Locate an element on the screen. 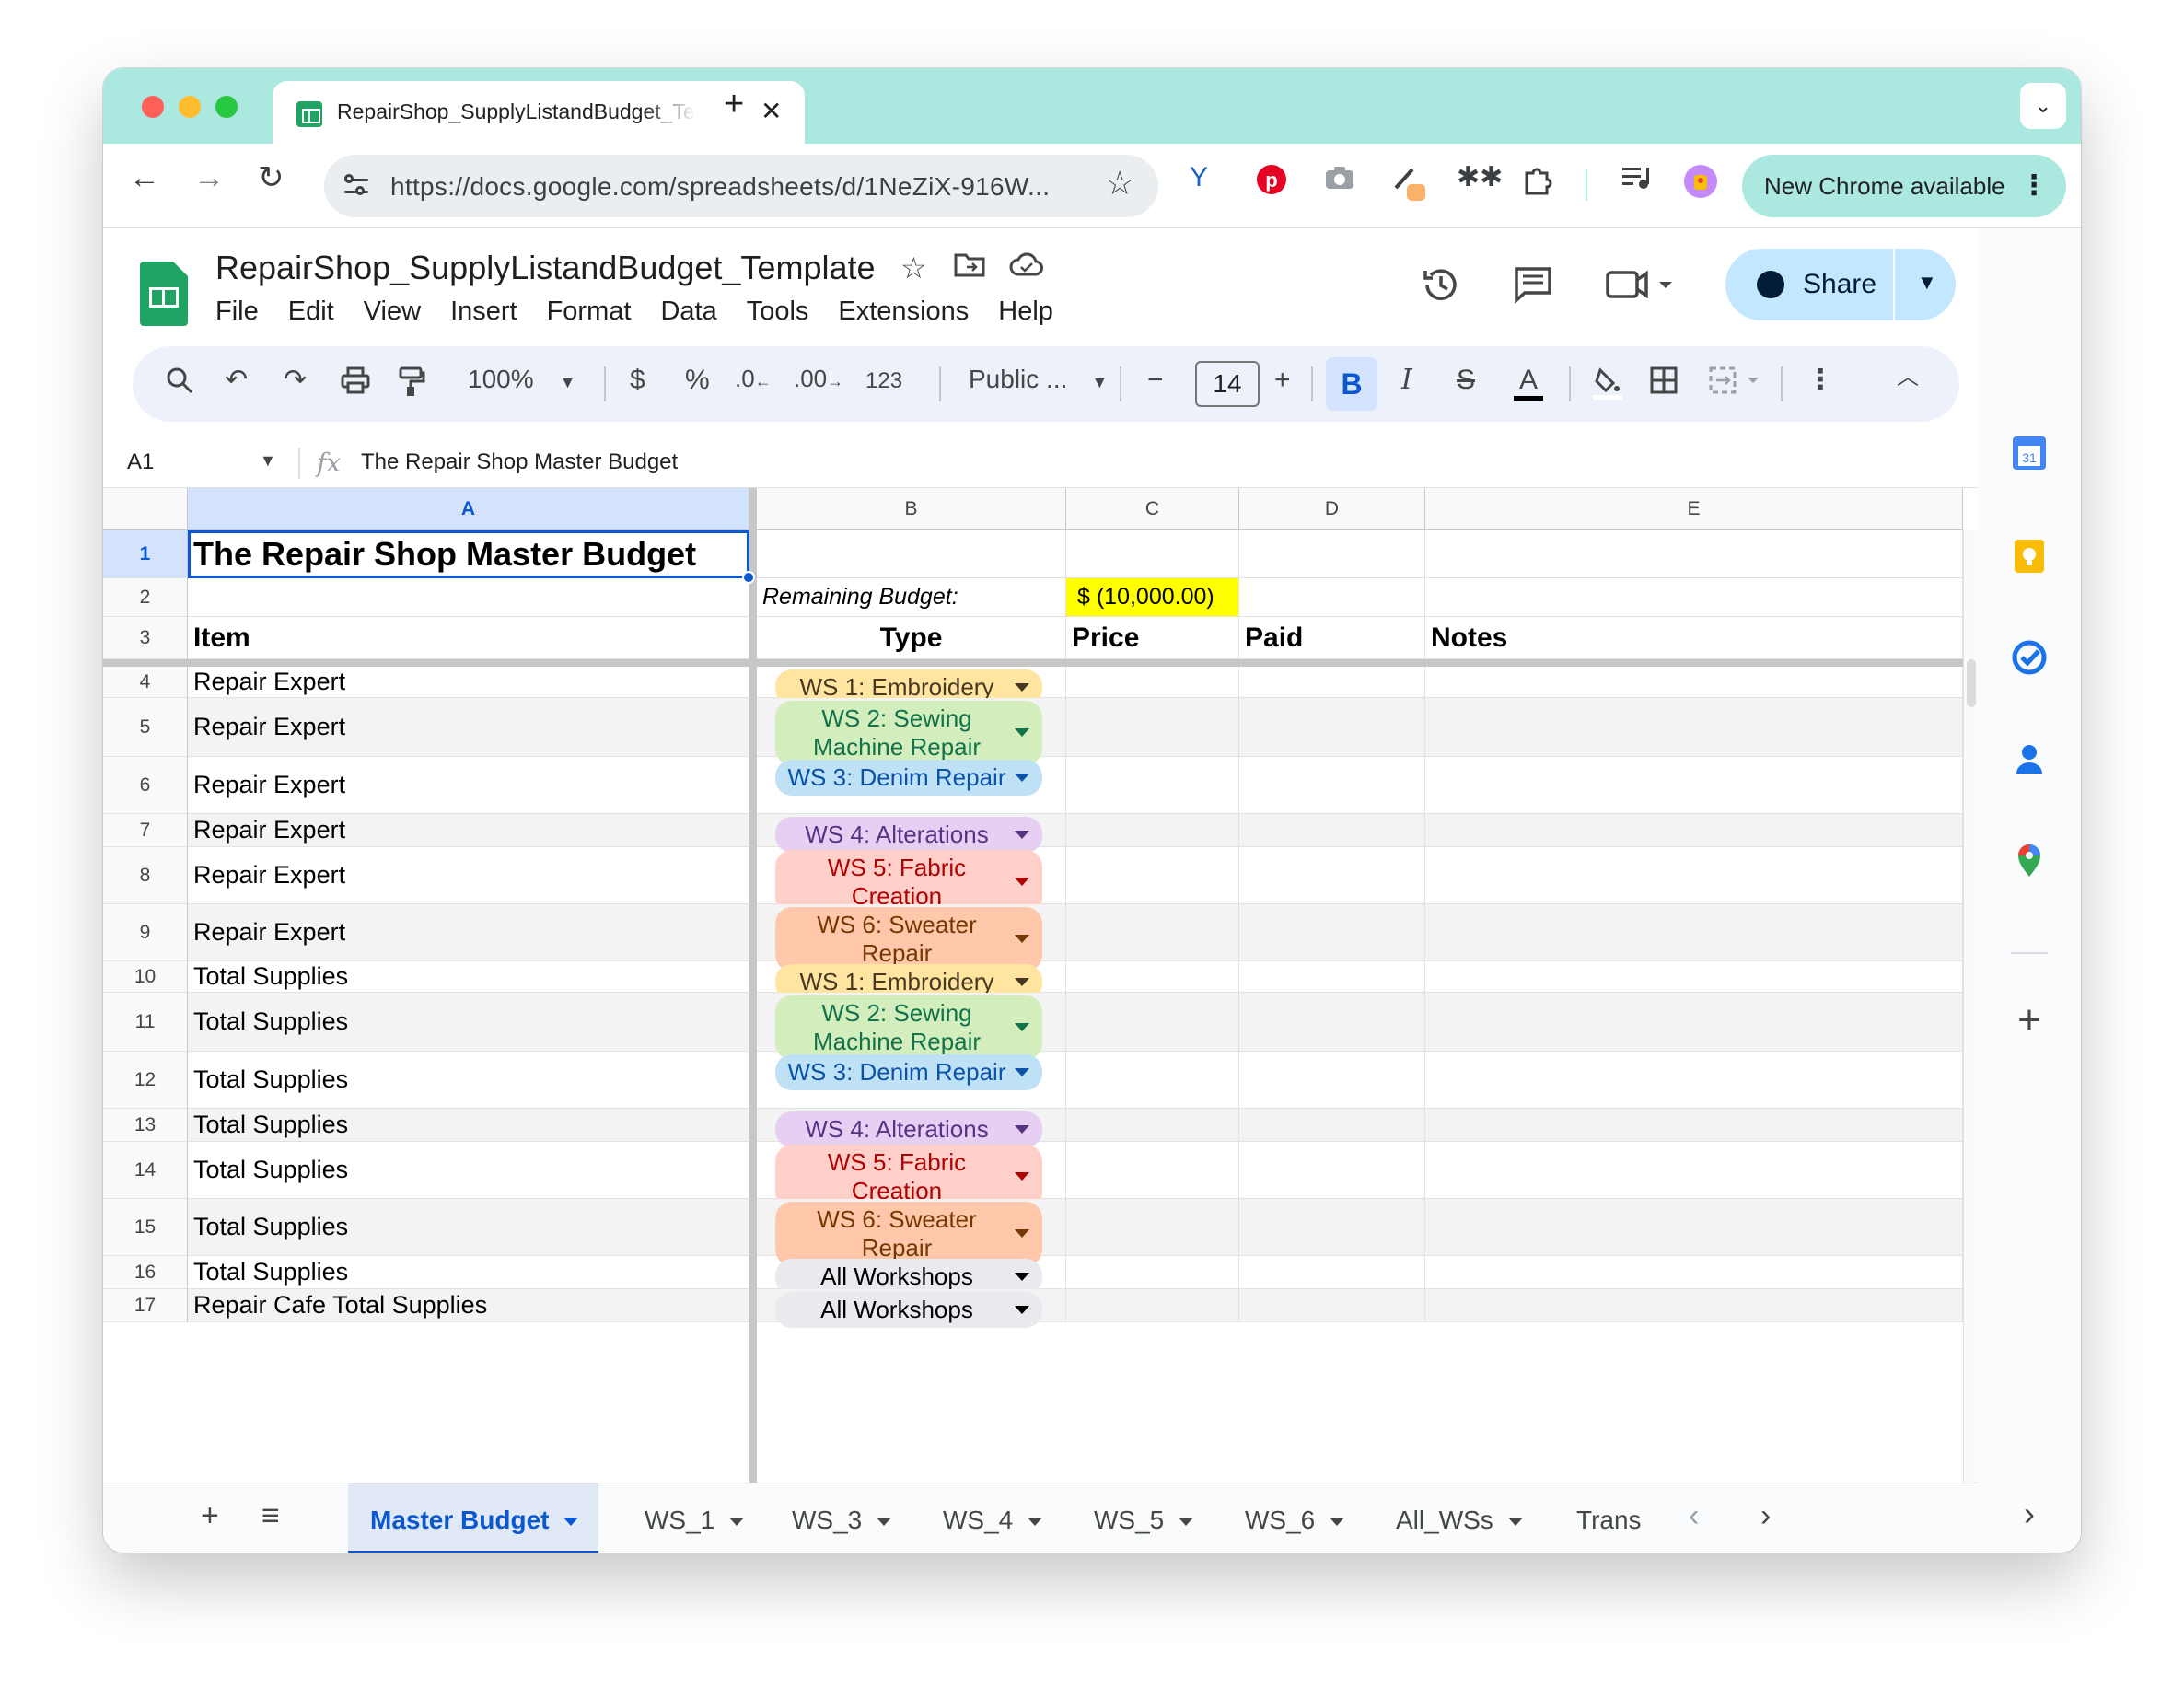 The height and width of the screenshot is (1687, 2184). more-options-icon: ⋮ is located at coordinates (1820, 380).